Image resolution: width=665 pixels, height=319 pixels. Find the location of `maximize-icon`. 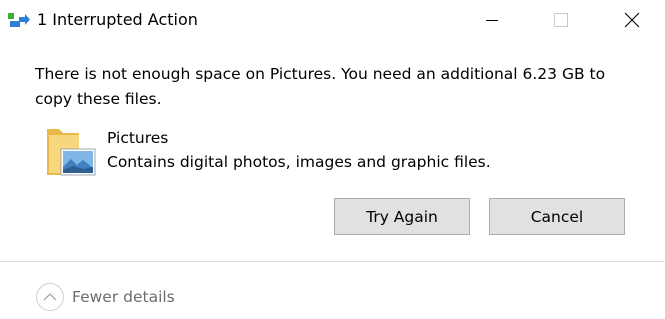

maximize-icon is located at coordinates (561, 20).